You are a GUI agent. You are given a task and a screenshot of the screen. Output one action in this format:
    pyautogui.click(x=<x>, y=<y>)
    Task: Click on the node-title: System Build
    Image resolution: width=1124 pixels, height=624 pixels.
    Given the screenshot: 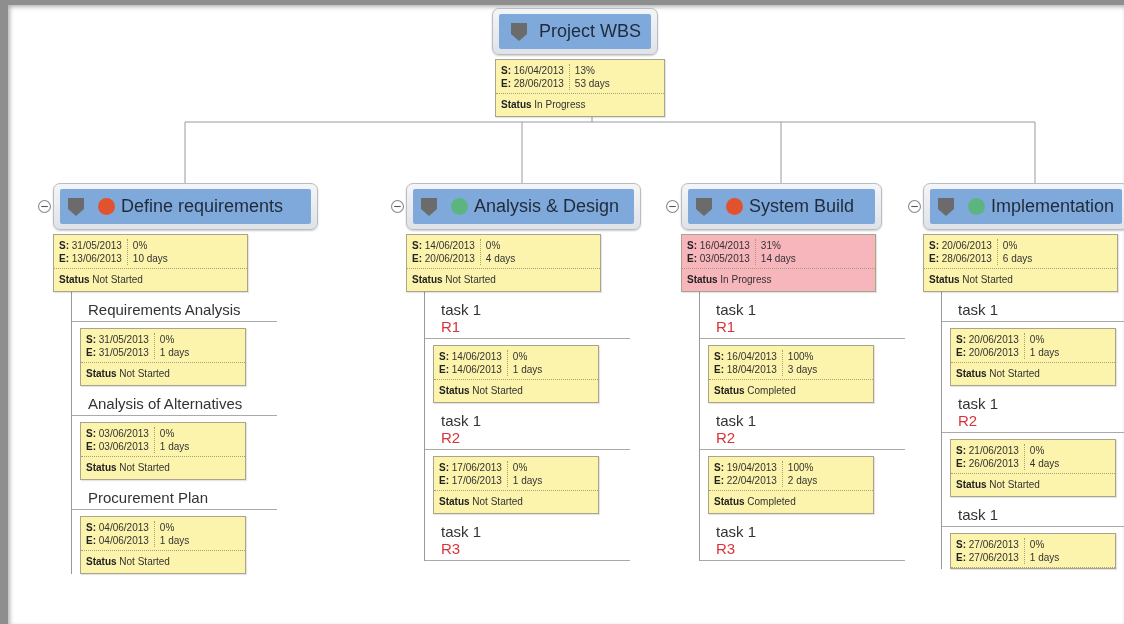 What is the action you would take?
    pyautogui.click(x=802, y=206)
    